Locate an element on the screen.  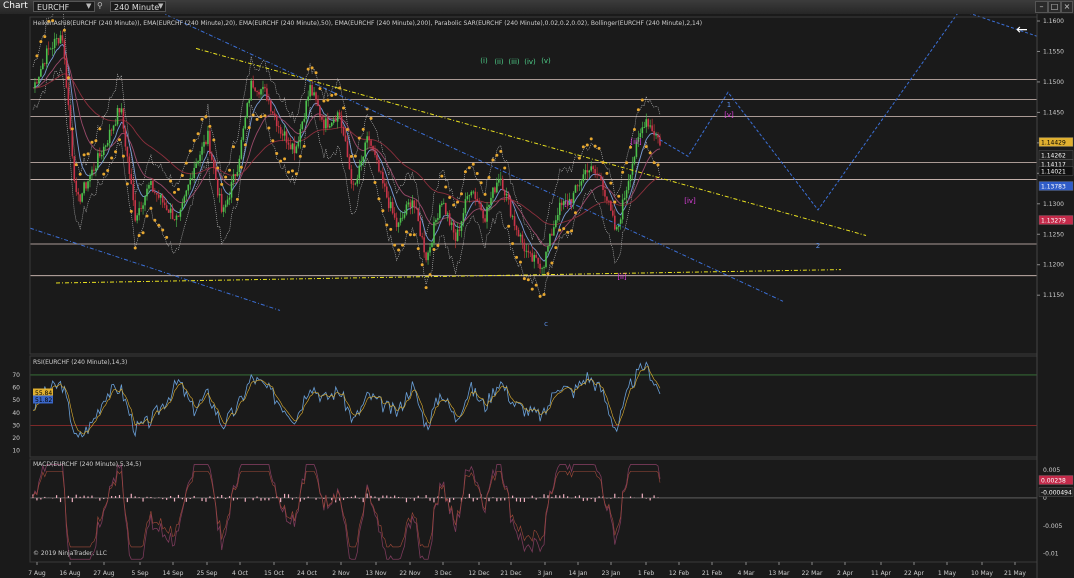
maximize-icon: □ is located at coordinates (1054, 7).